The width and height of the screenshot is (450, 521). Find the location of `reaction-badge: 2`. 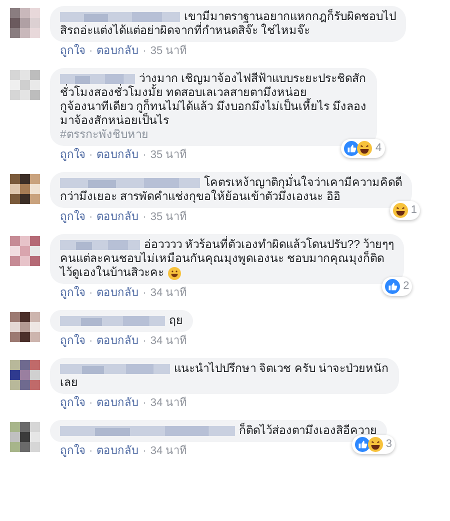

reaction-badge: 2 is located at coordinates (397, 286).